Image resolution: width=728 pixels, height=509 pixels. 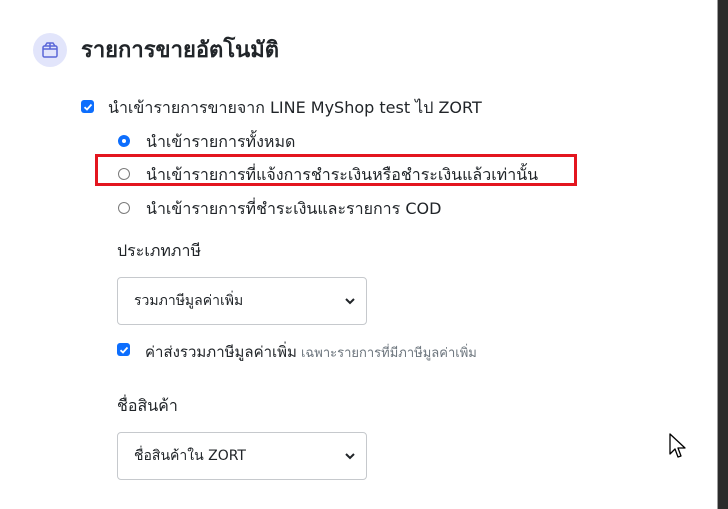 I want to click on import-paid-cod-radio, so click(x=124, y=208).